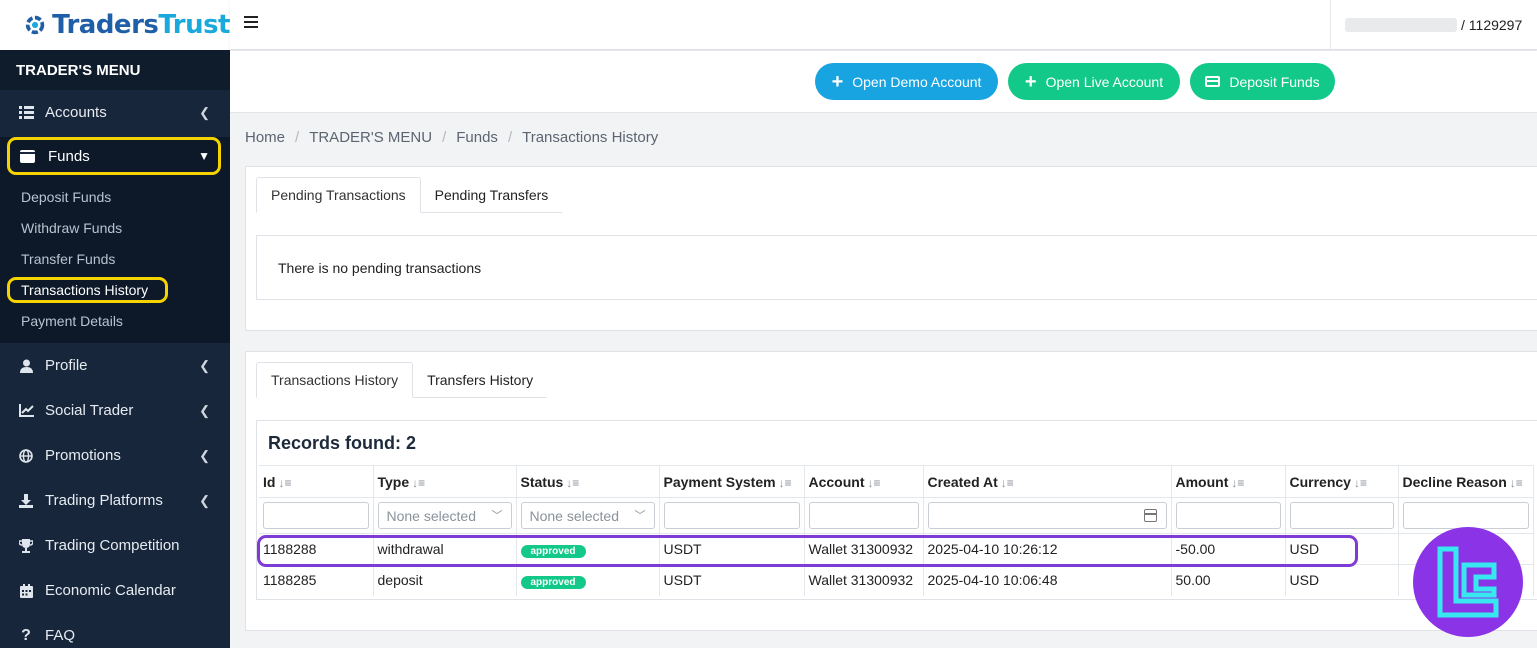 Image resolution: width=1537 pixels, height=648 pixels. Describe the element at coordinates (1047, 481) in the screenshot. I see `column-header-created-at: Created At ↓≡` at that location.